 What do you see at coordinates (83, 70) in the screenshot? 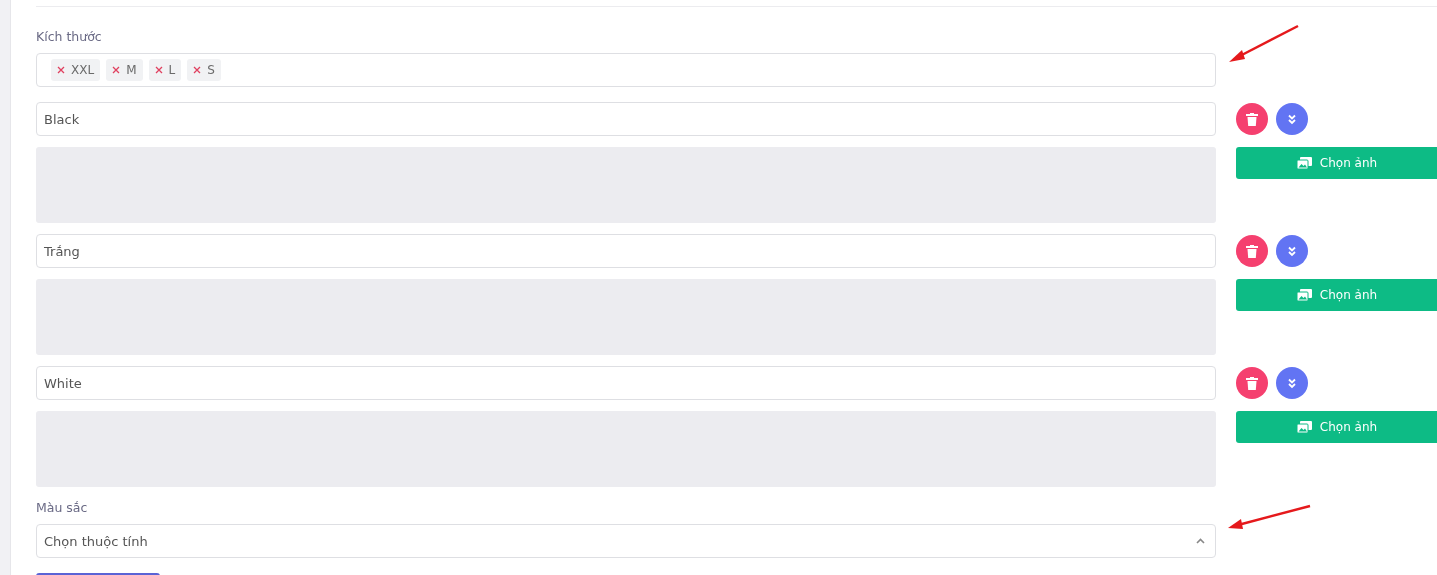
I see `tag-label: XXL` at bounding box center [83, 70].